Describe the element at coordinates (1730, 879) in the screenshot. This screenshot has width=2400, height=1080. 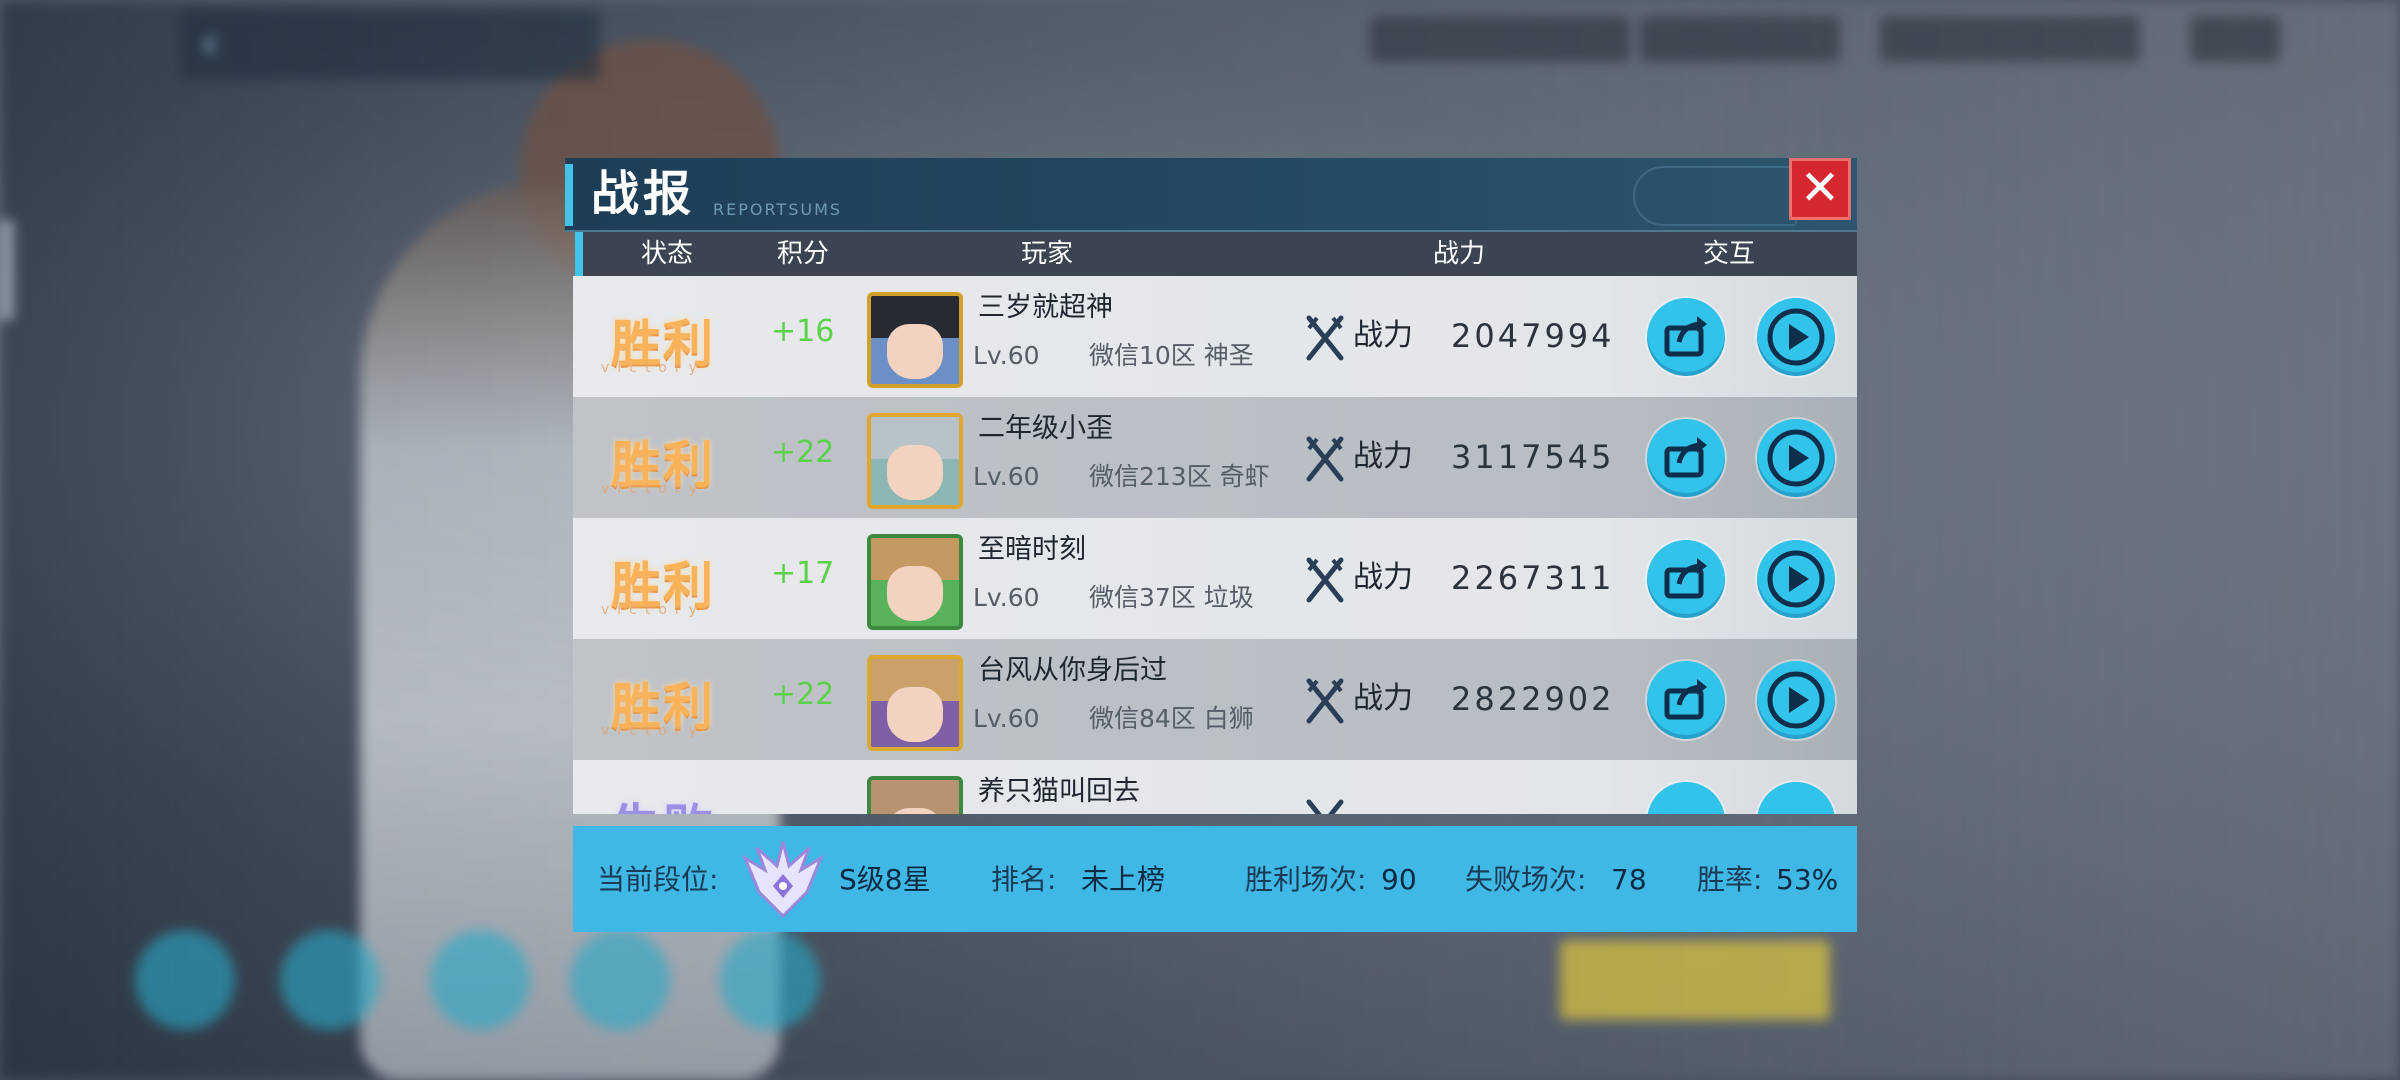
I see `winrate-label: 胜率:` at that location.